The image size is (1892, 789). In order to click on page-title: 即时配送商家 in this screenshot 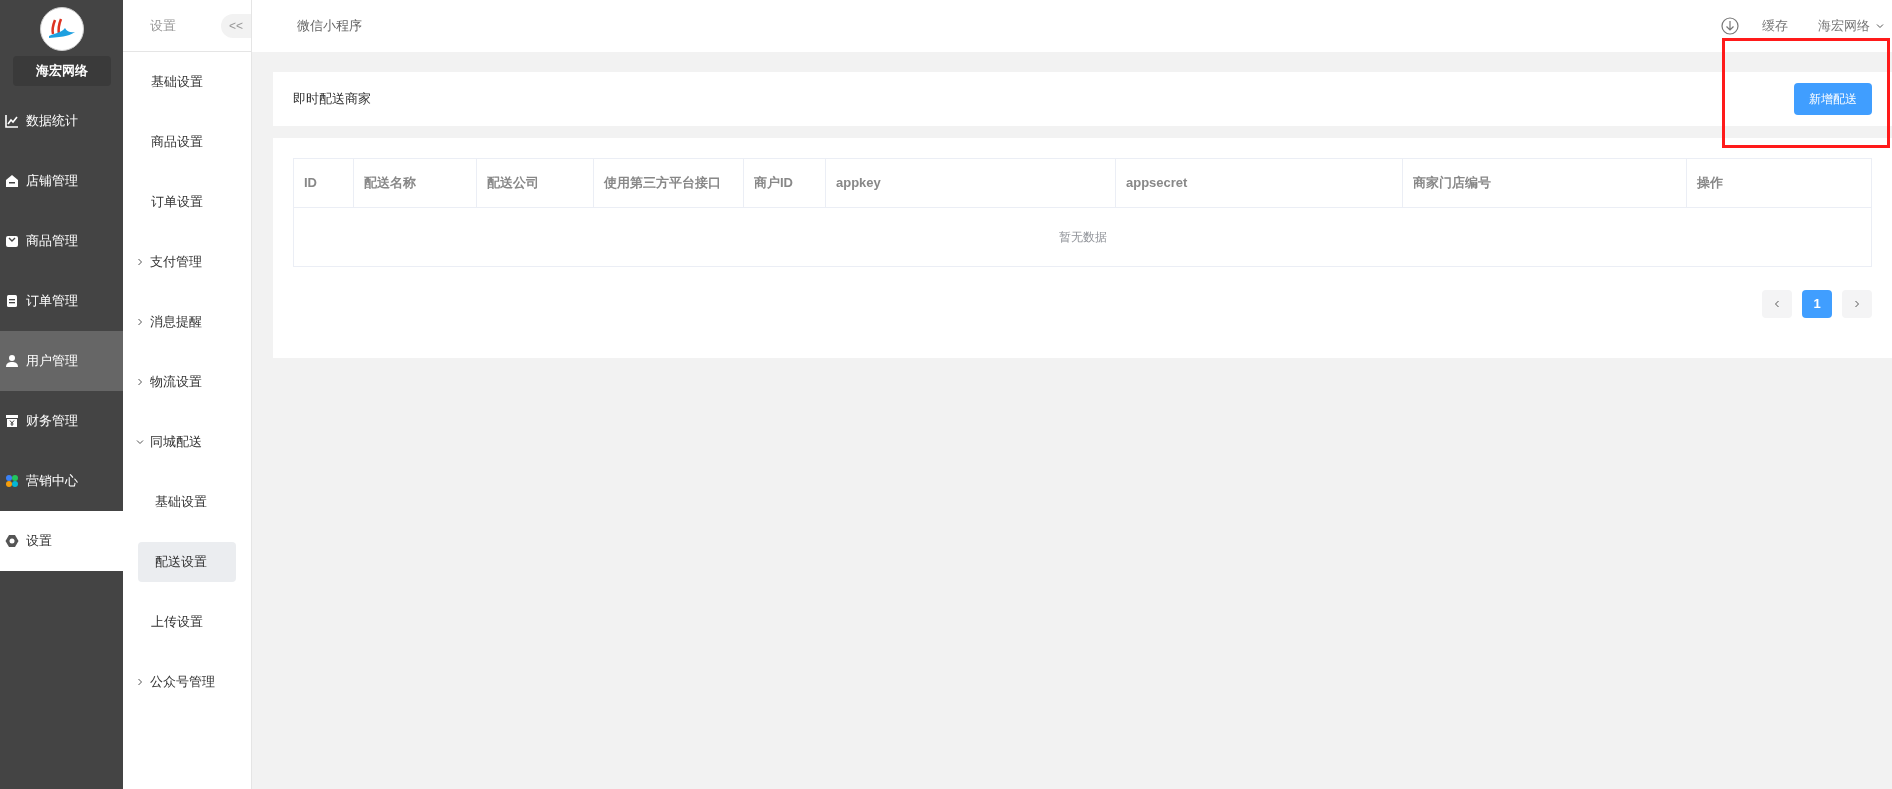, I will do `click(332, 99)`.